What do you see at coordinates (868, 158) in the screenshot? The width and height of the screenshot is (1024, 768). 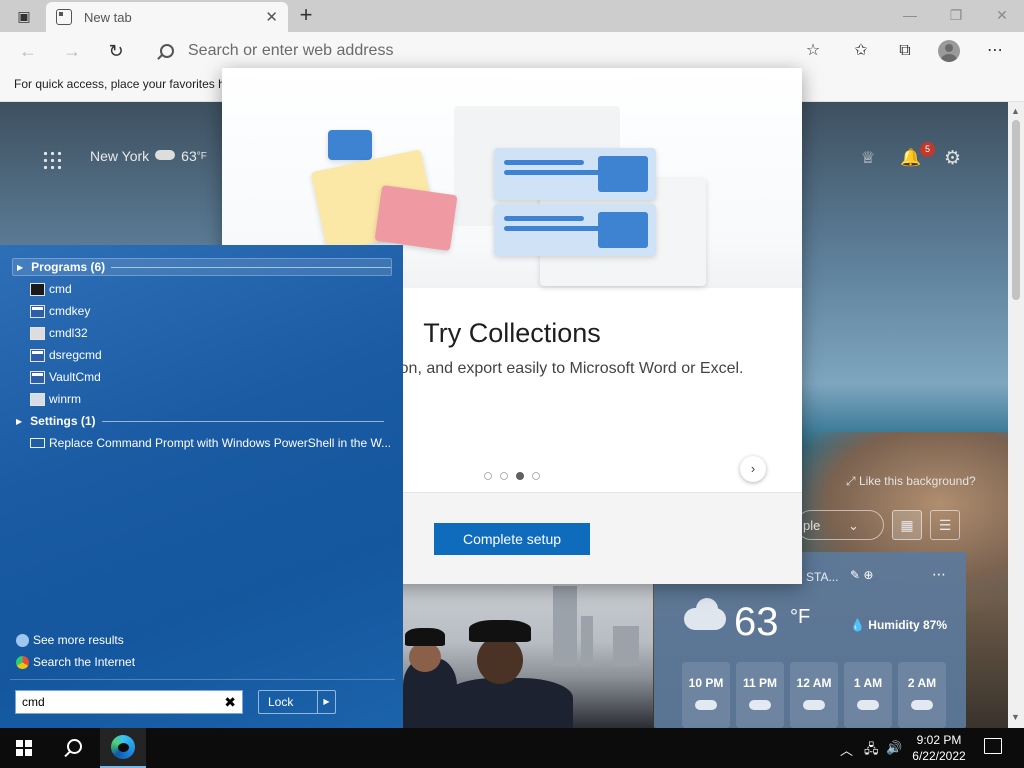 I see `rewards-icon: ♕` at bounding box center [868, 158].